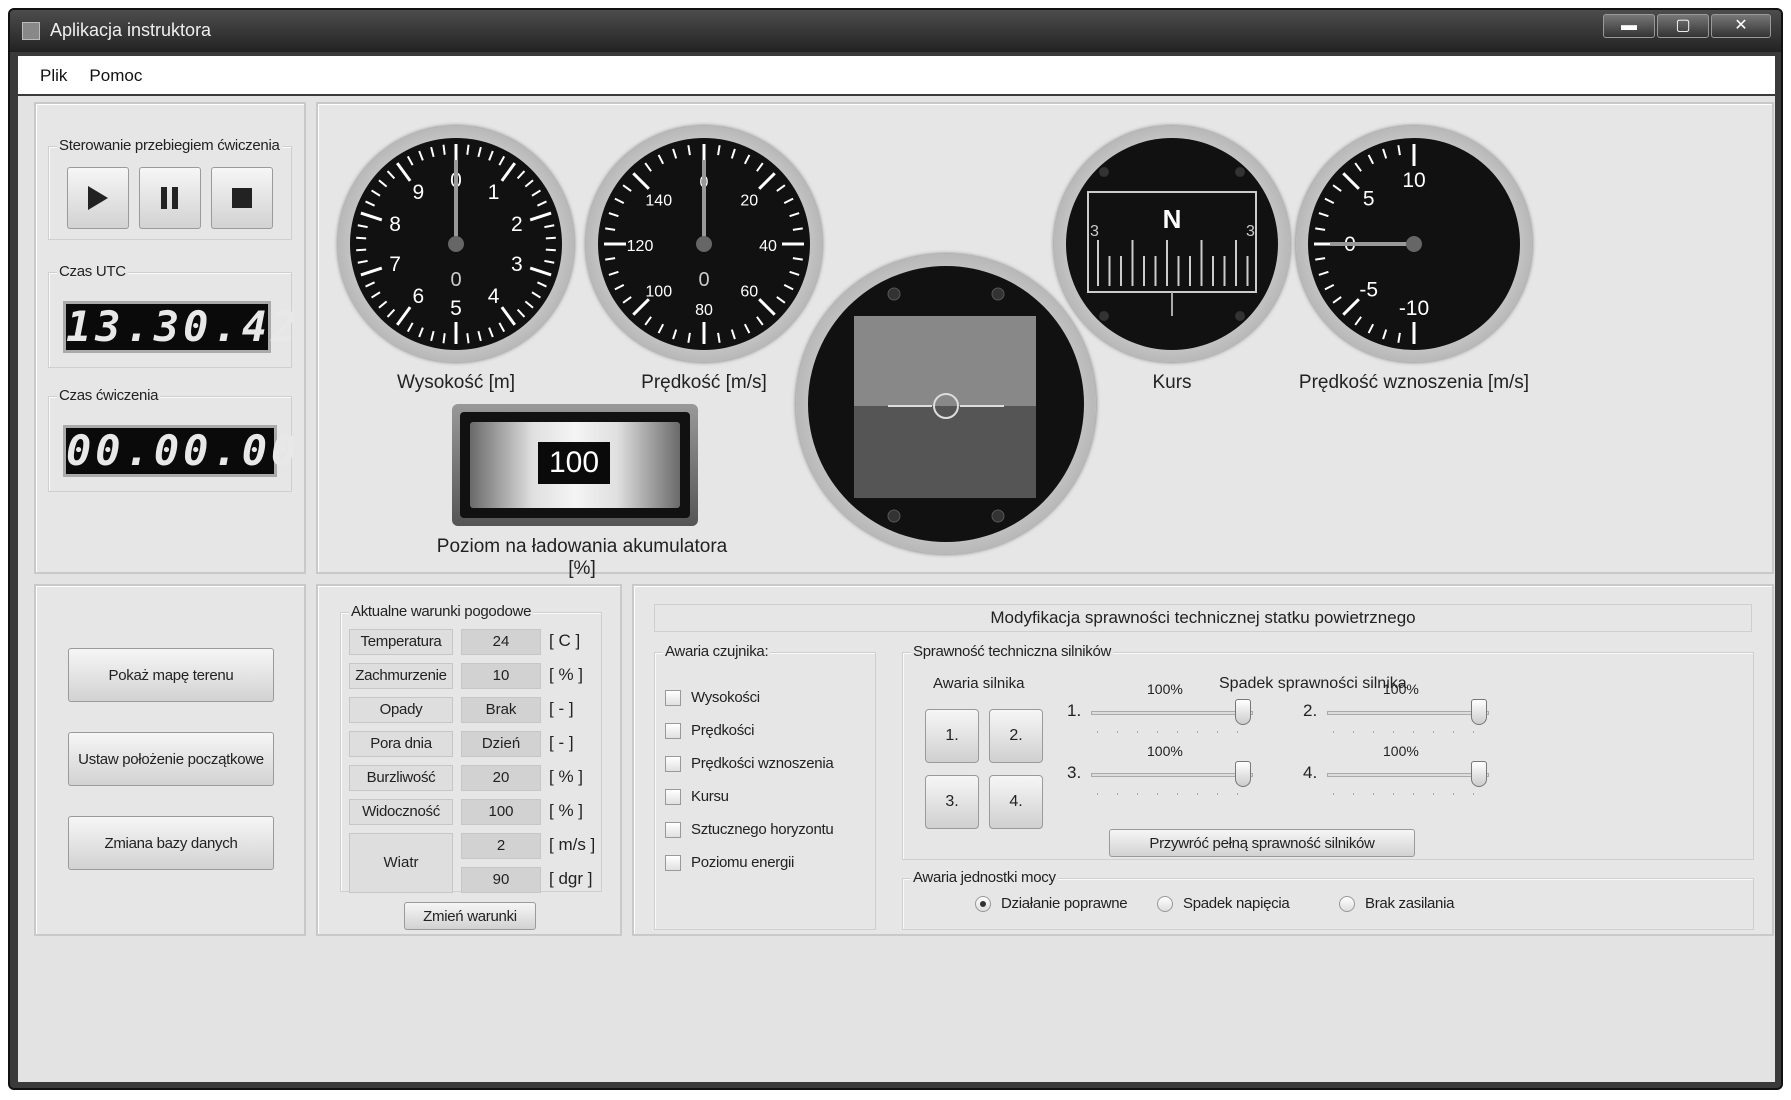 The image size is (1791, 1100). Describe the element at coordinates (703, 280) in the screenshot. I see `svg-text: 0` at that location.